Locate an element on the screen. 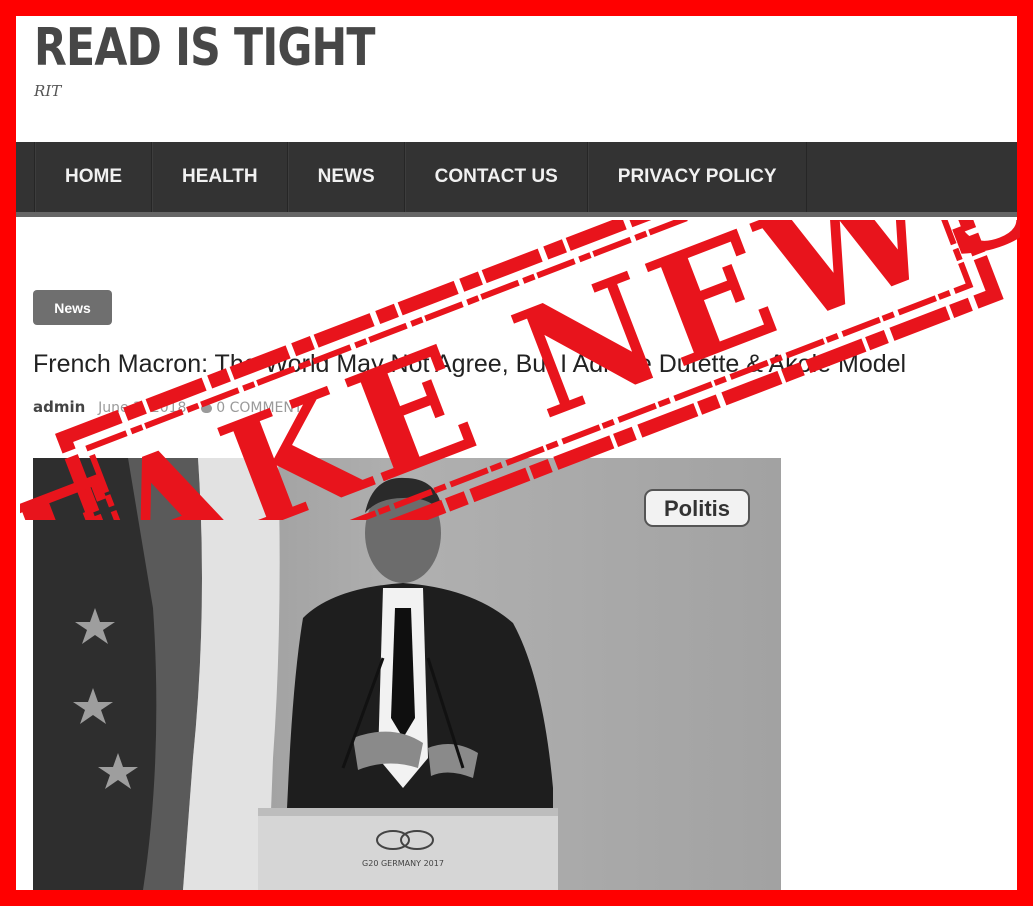  category-badge: News is located at coordinates (72, 307).